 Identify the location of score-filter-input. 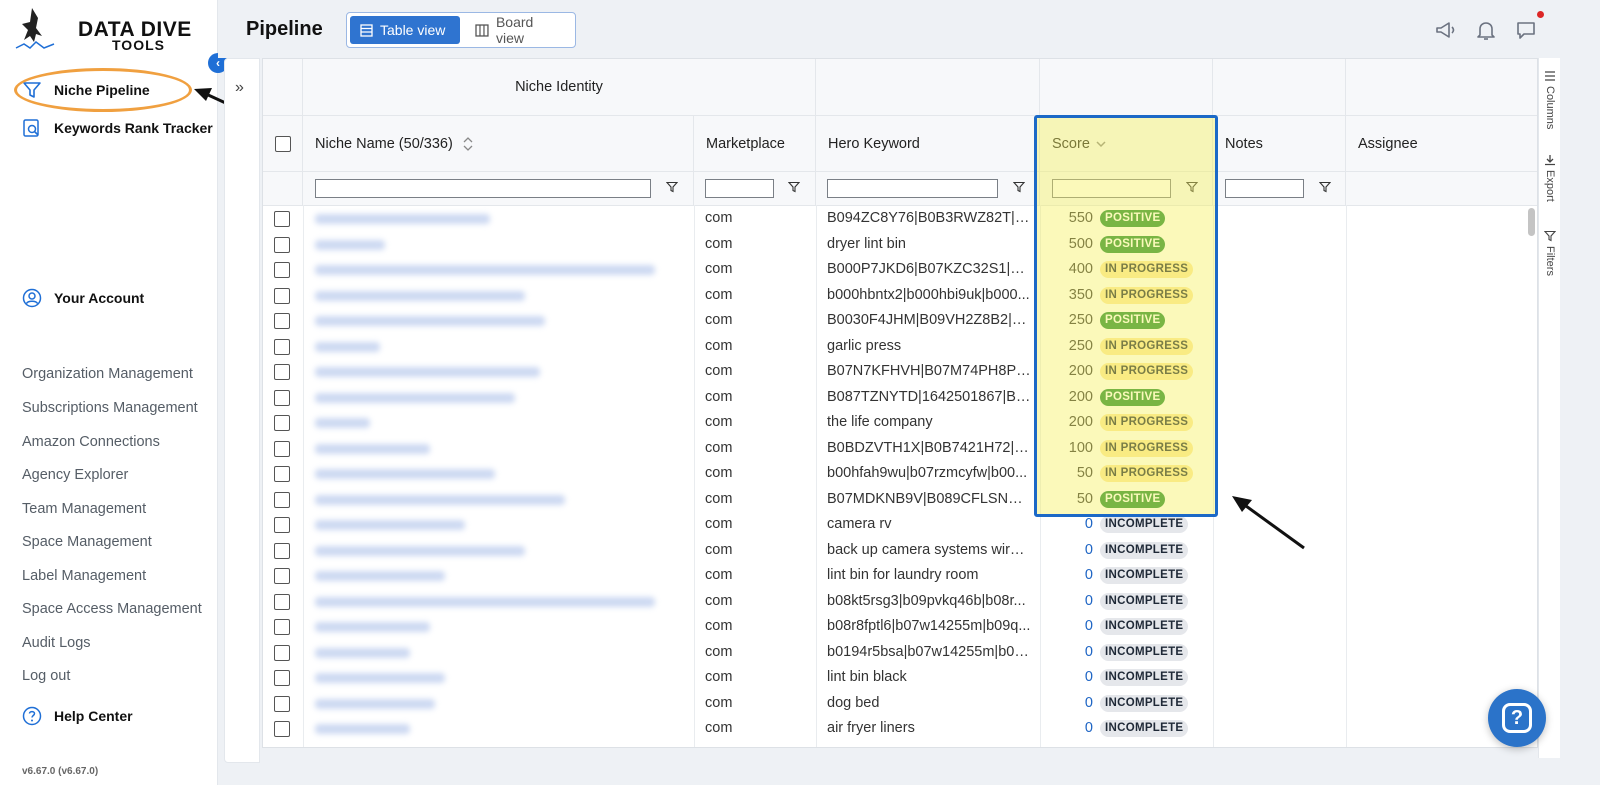
(1111, 188).